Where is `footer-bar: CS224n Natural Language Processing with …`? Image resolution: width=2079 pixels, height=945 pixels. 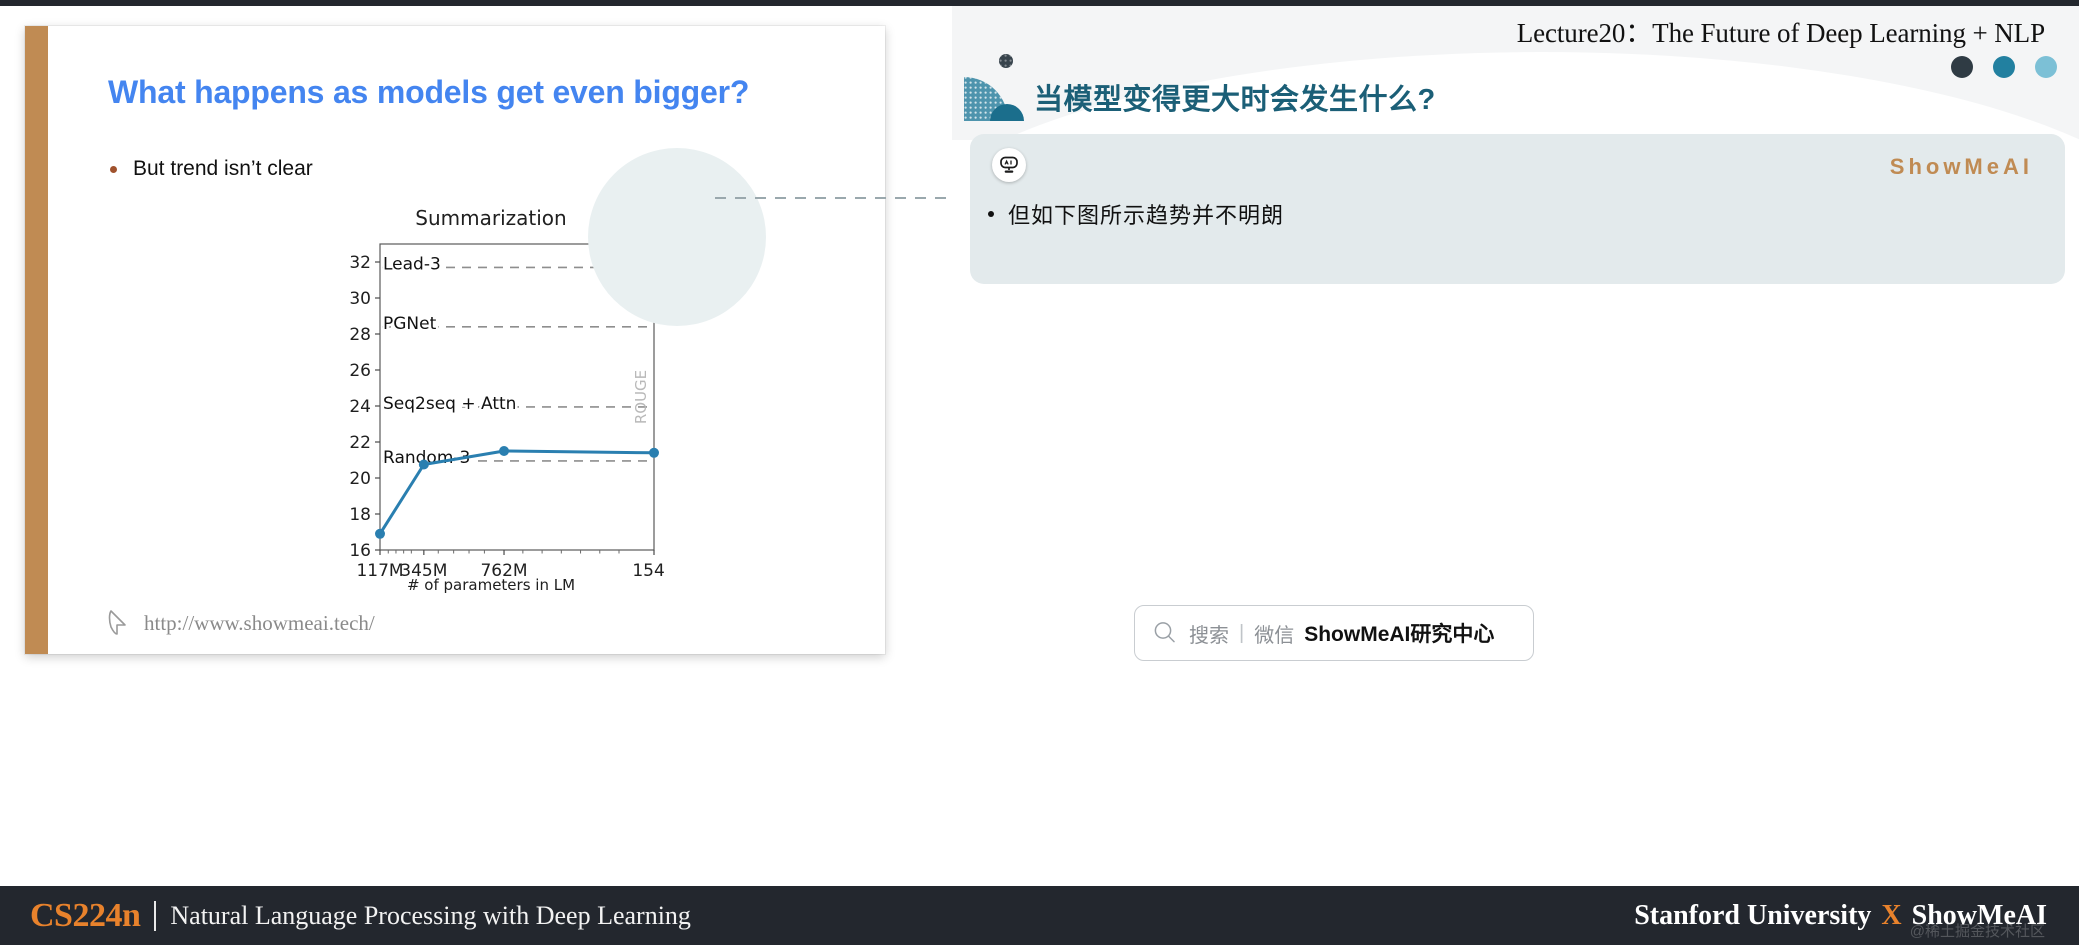
footer-bar: CS224n Natural Language Processing with … is located at coordinates (1039, 915).